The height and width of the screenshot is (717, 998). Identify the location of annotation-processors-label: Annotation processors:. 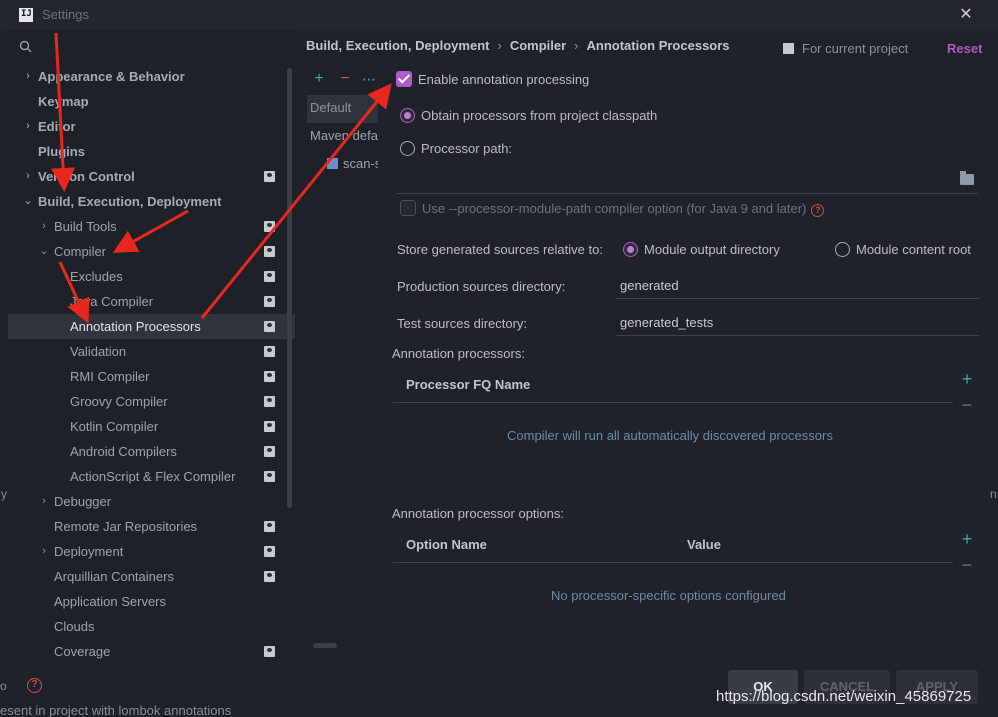
(458, 353).